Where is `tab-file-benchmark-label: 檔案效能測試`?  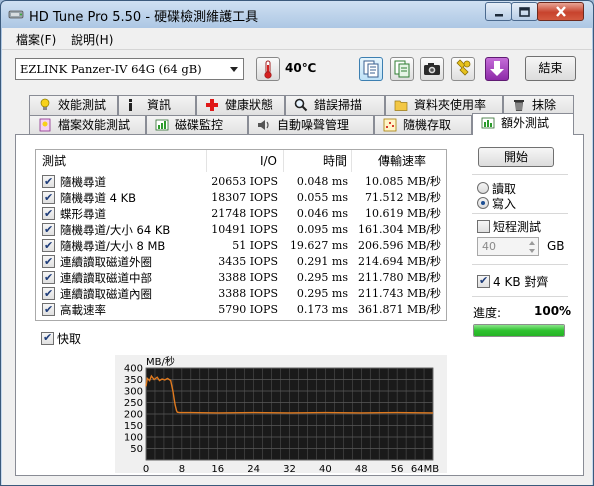
tab-file-benchmark-label: 檔案效能測試 is located at coordinates (94, 125).